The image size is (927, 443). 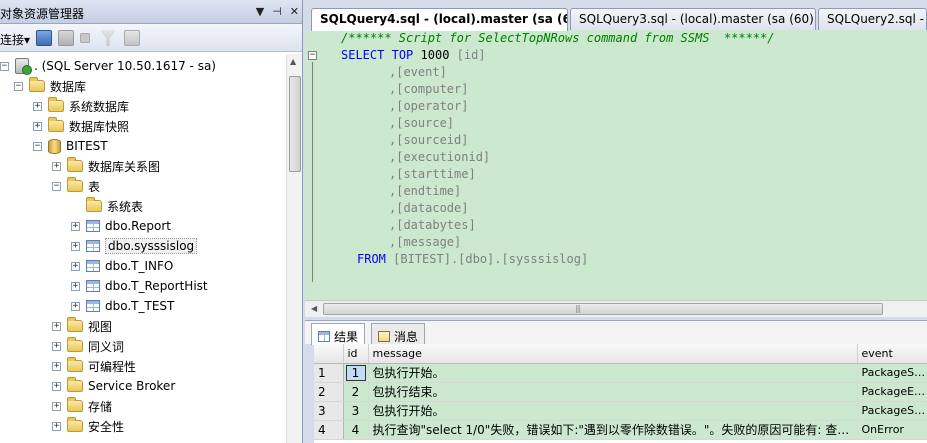 I want to click on dropdown-icon: ▼, so click(x=260, y=11).